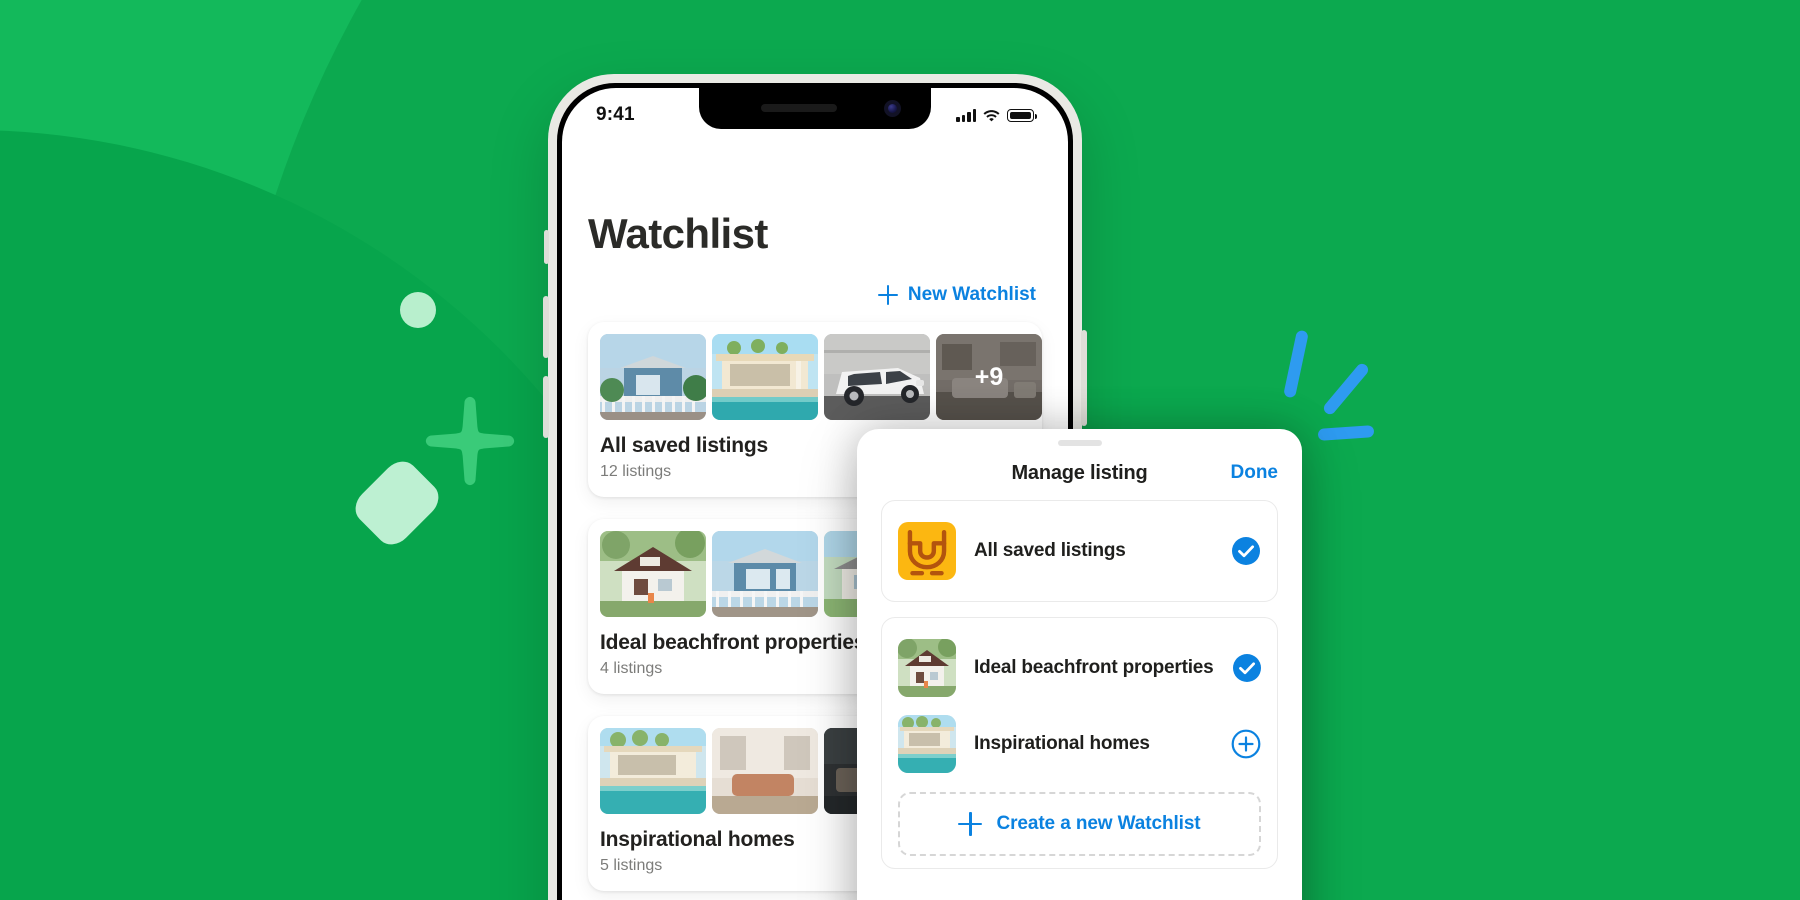  I want to click on overflow-count-badge: +9, so click(989, 377).